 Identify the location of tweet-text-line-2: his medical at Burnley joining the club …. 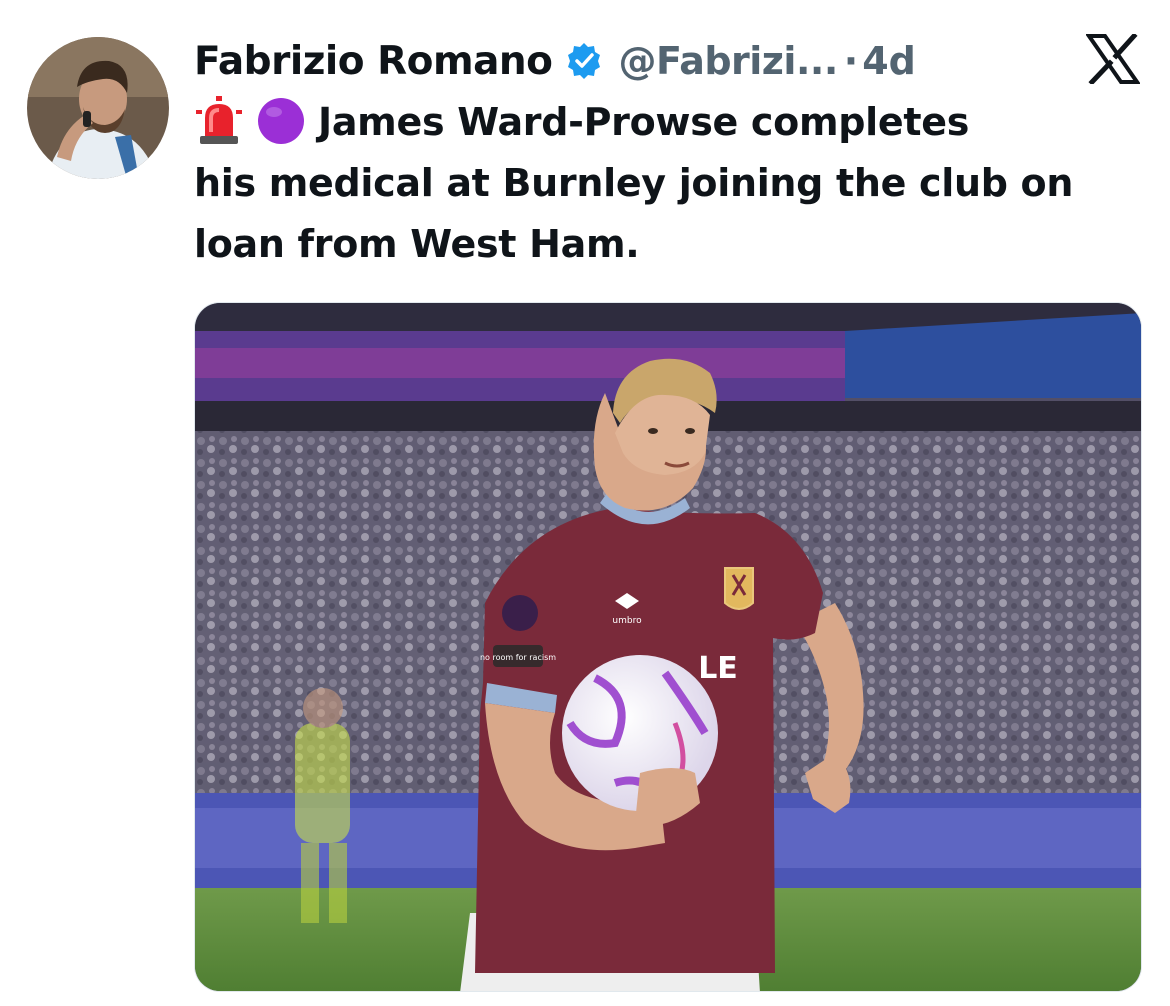
(634, 183).